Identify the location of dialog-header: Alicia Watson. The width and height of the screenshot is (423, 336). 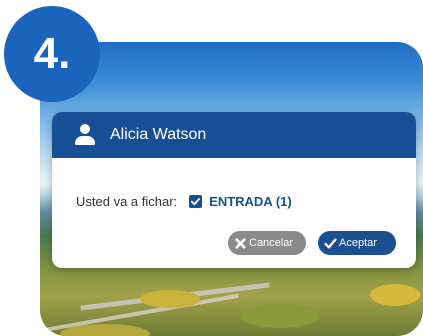
(234, 135).